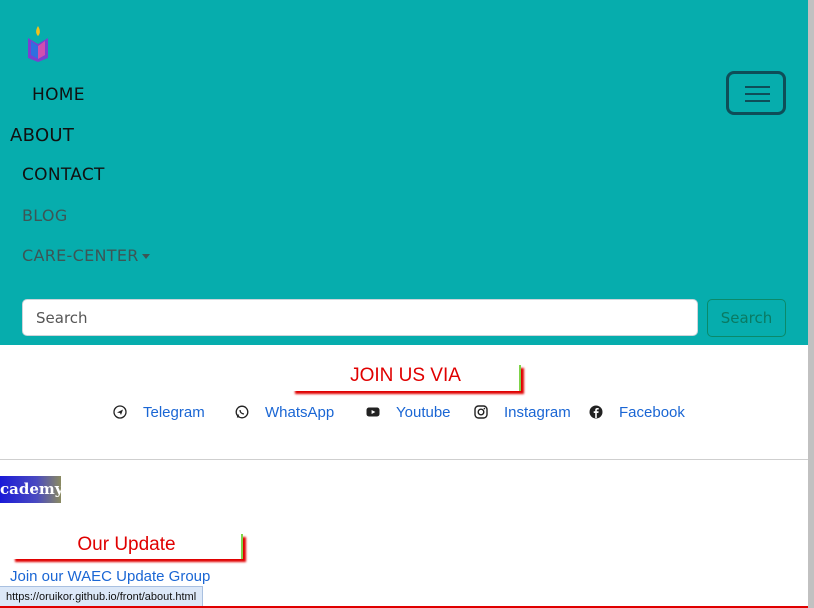 This screenshot has width=814, height=608. Describe the element at coordinates (30, 489) in the screenshot. I see `academy-badge: cademy` at that location.